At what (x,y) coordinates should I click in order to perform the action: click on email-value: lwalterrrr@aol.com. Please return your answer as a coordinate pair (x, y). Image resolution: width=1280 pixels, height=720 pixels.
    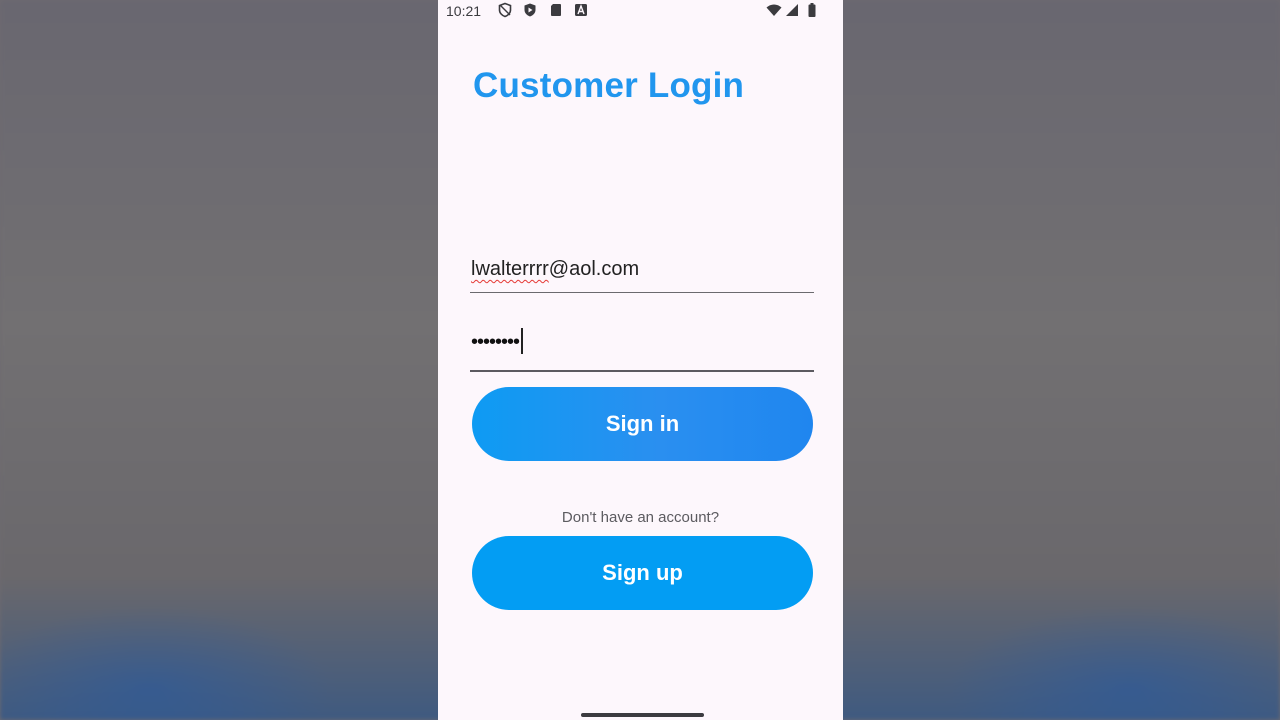
    Looking at the image, I should click on (555, 269).